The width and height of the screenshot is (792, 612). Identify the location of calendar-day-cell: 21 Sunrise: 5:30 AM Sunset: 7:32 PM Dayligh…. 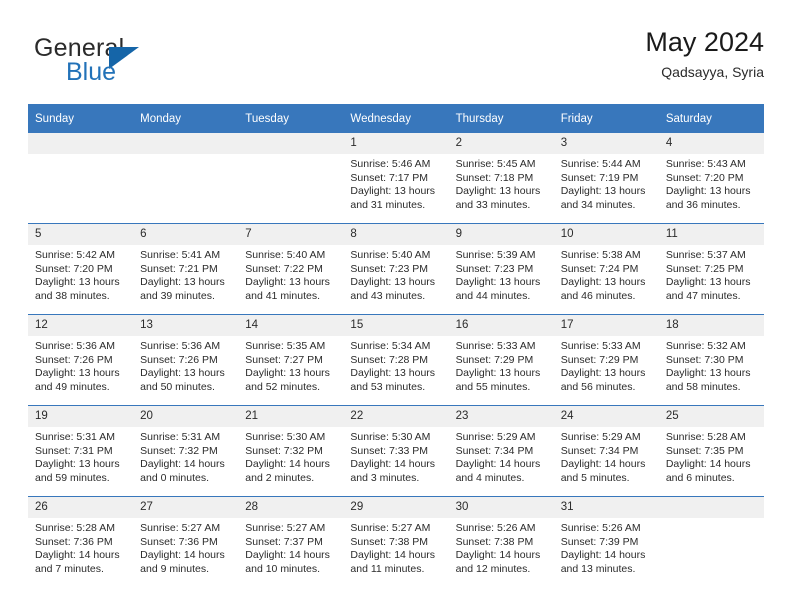
(291, 451).